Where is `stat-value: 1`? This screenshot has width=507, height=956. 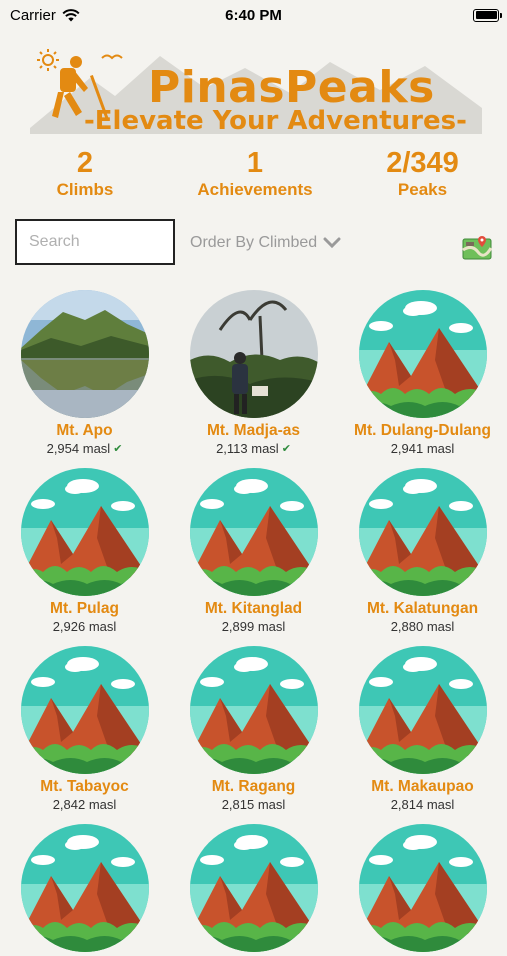
stat-value: 1 is located at coordinates (255, 163).